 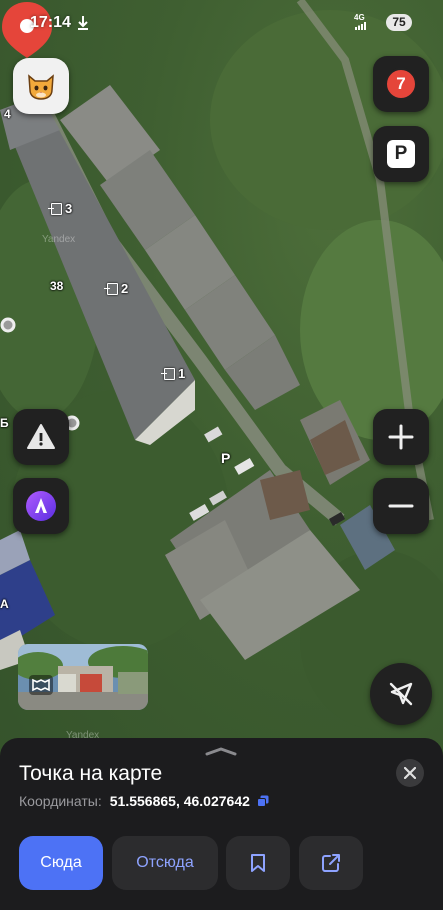 I want to click on plus-icon, so click(x=401, y=437).